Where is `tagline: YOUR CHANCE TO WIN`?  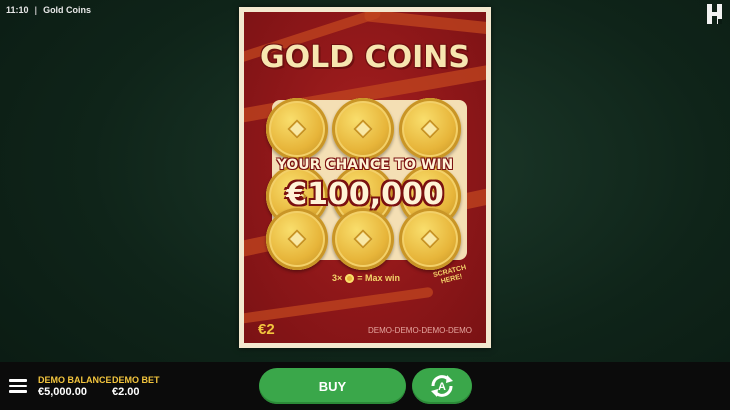 tagline: YOUR CHANCE TO WIN is located at coordinates (365, 165).